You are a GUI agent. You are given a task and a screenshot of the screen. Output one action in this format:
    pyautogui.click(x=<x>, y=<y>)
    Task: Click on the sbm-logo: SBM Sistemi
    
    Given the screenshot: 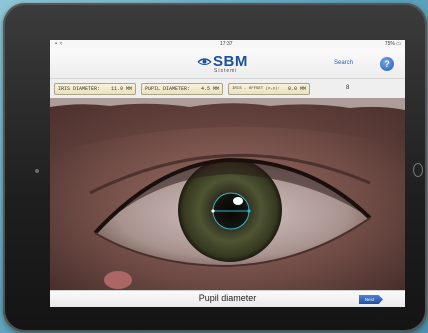 What is the action you would take?
    pyautogui.click(x=227, y=64)
    